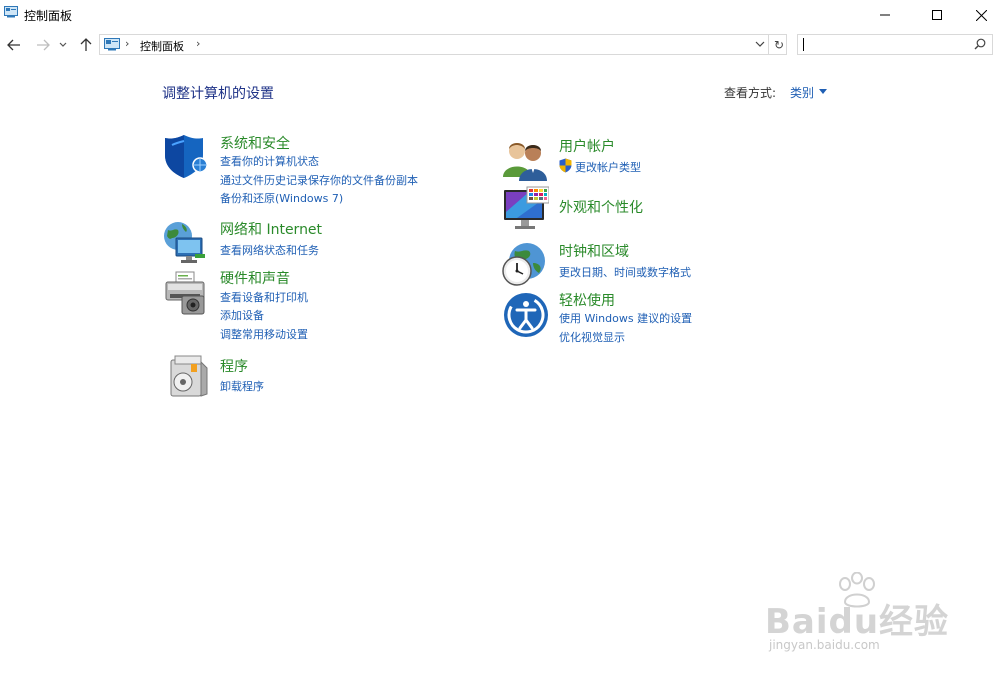  I want to click on programs-disc-icon, so click(188, 377).